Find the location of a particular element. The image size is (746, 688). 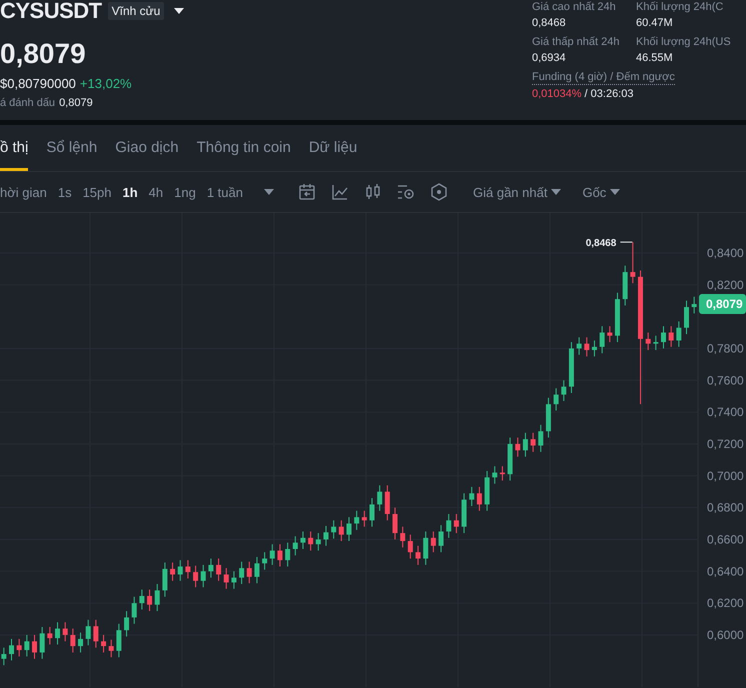

funding-label: Funding (4 giờ) / Đếm ngược is located at coordinates (603, 77).